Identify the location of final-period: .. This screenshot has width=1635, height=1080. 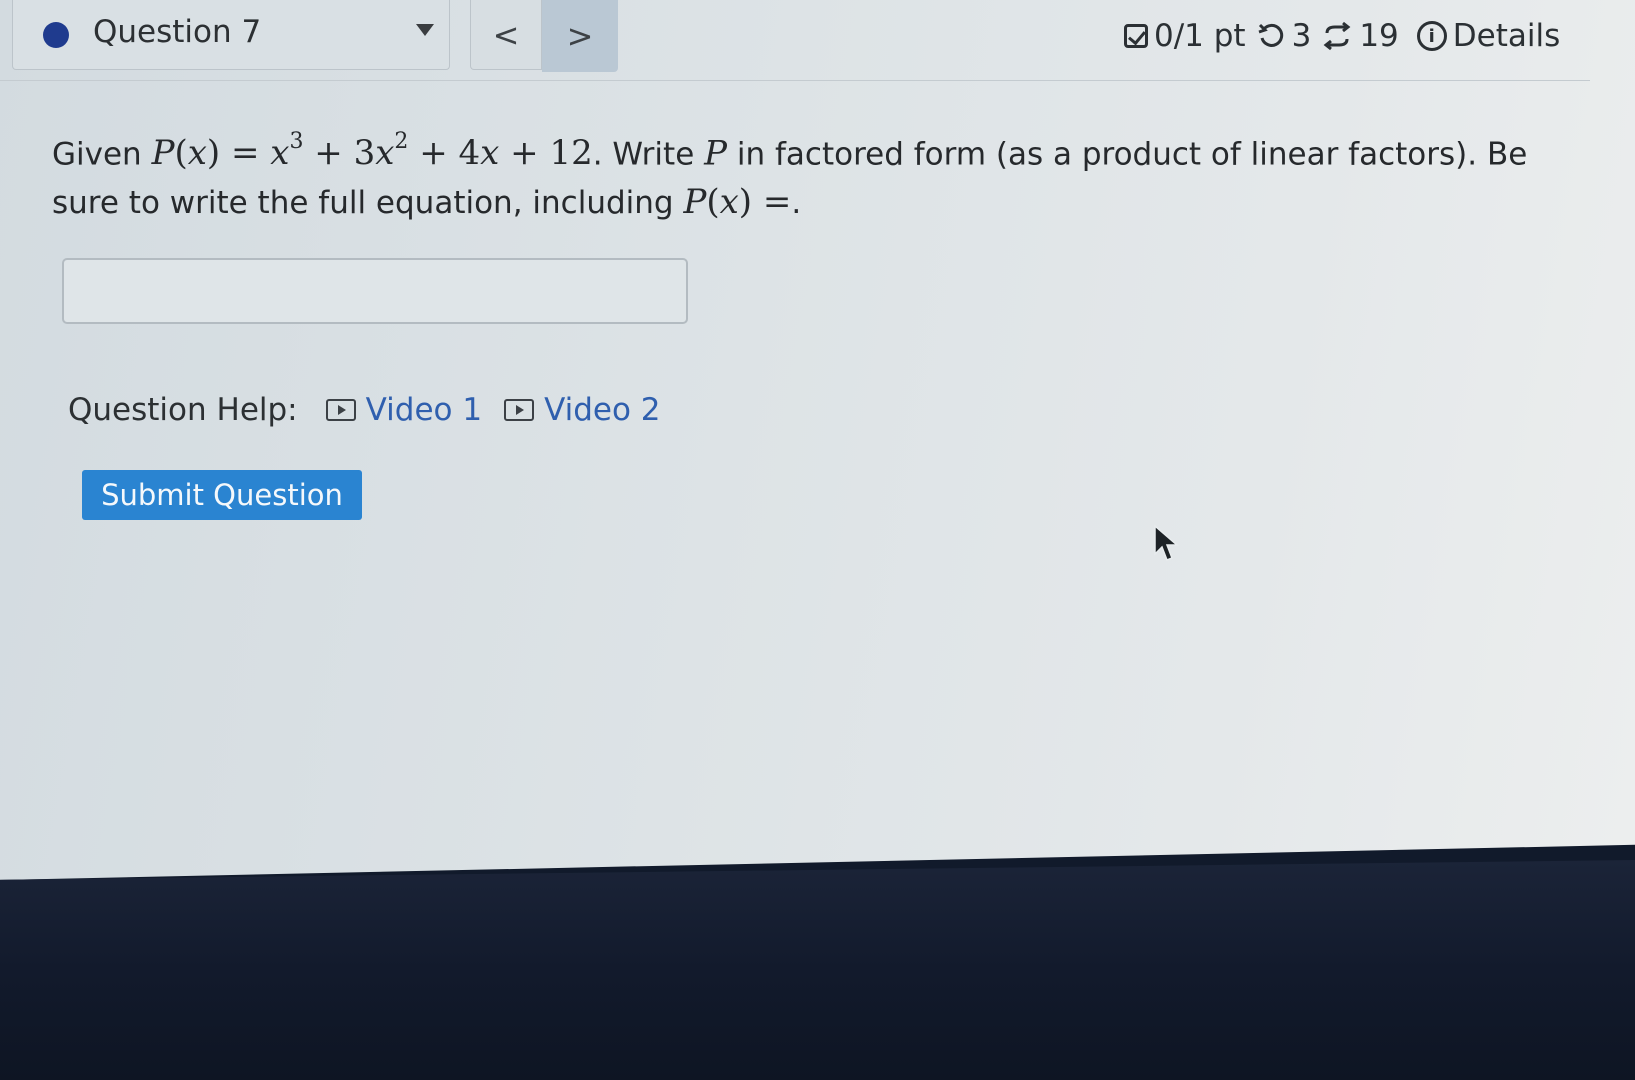
(796, 203).